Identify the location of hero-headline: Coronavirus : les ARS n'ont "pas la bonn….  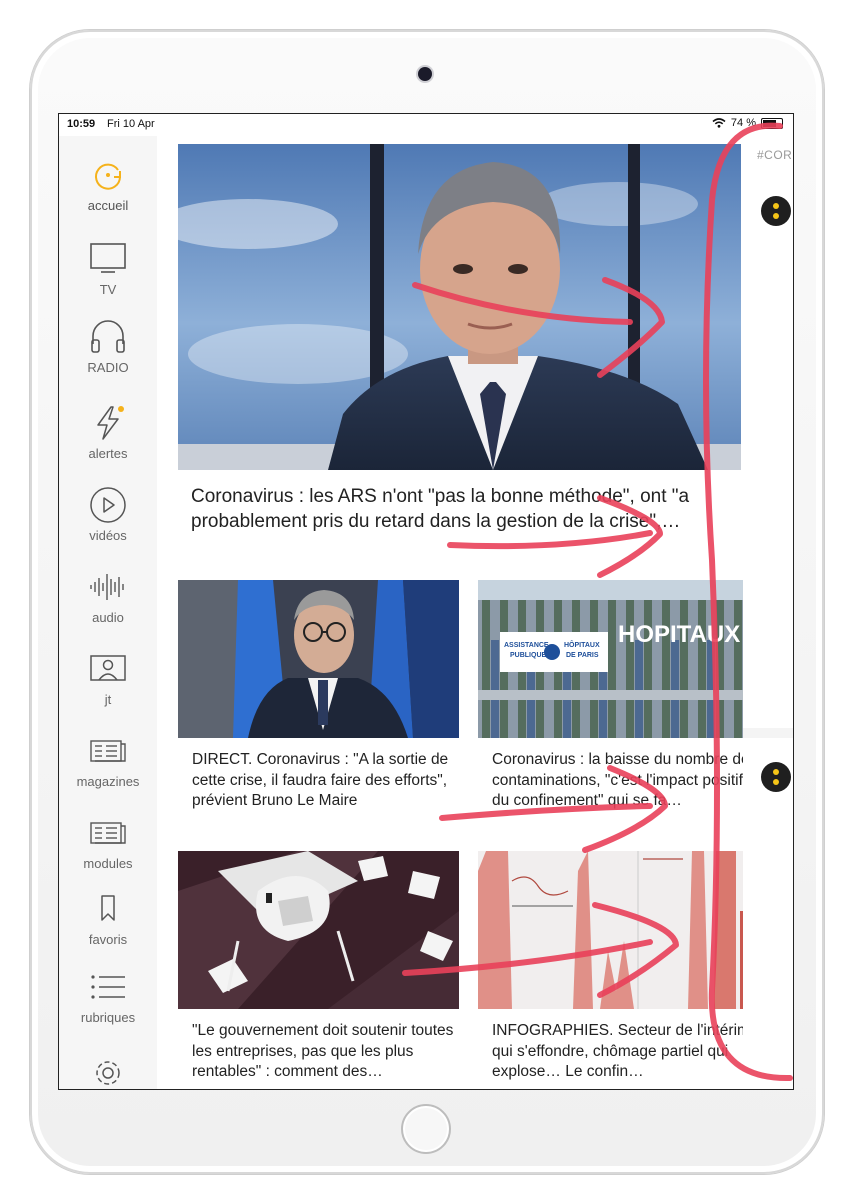
(461, 509).